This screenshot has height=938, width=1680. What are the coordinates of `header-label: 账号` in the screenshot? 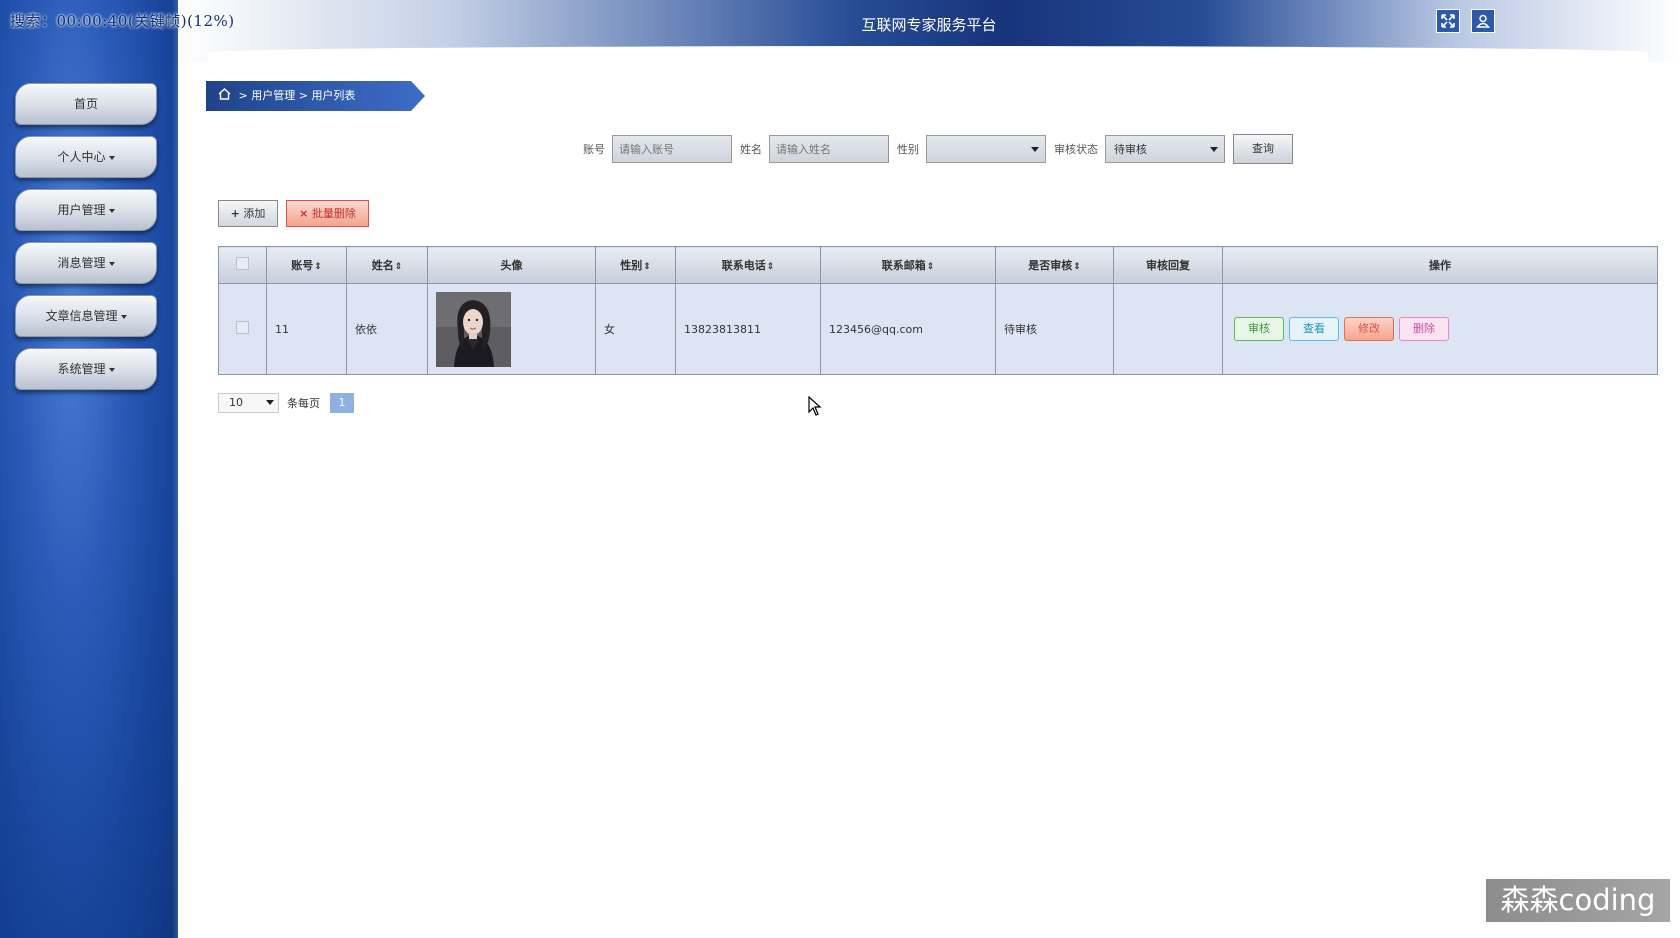 It's located at (302, 265).